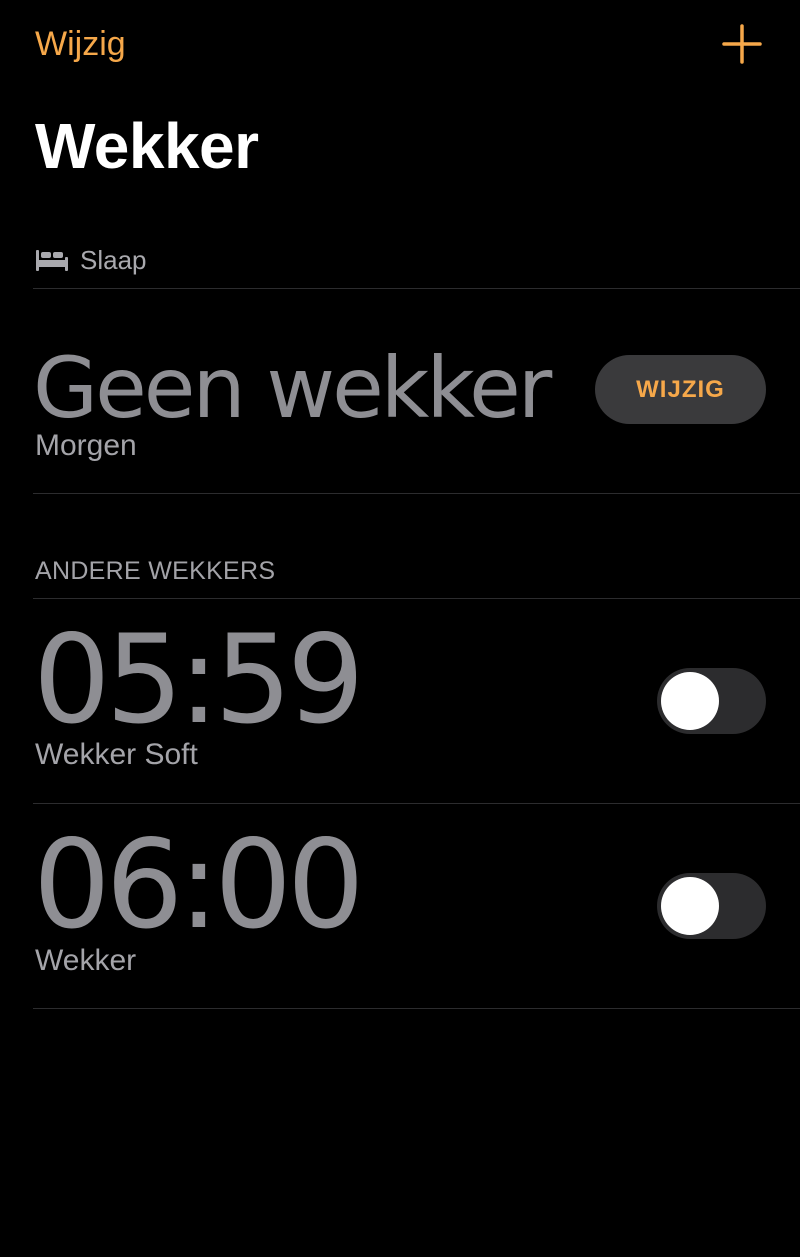  I want to click on alarm-label: Wekker, so click(86, 960).